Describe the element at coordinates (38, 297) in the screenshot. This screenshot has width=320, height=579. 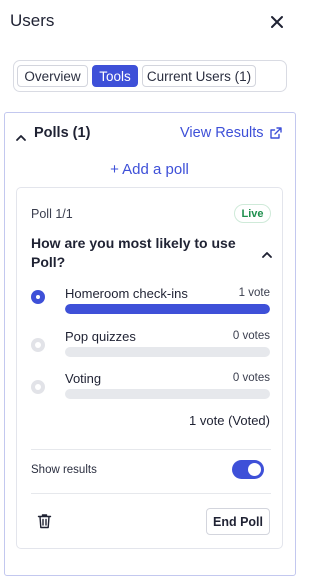
I see `radio-selected` at that location.